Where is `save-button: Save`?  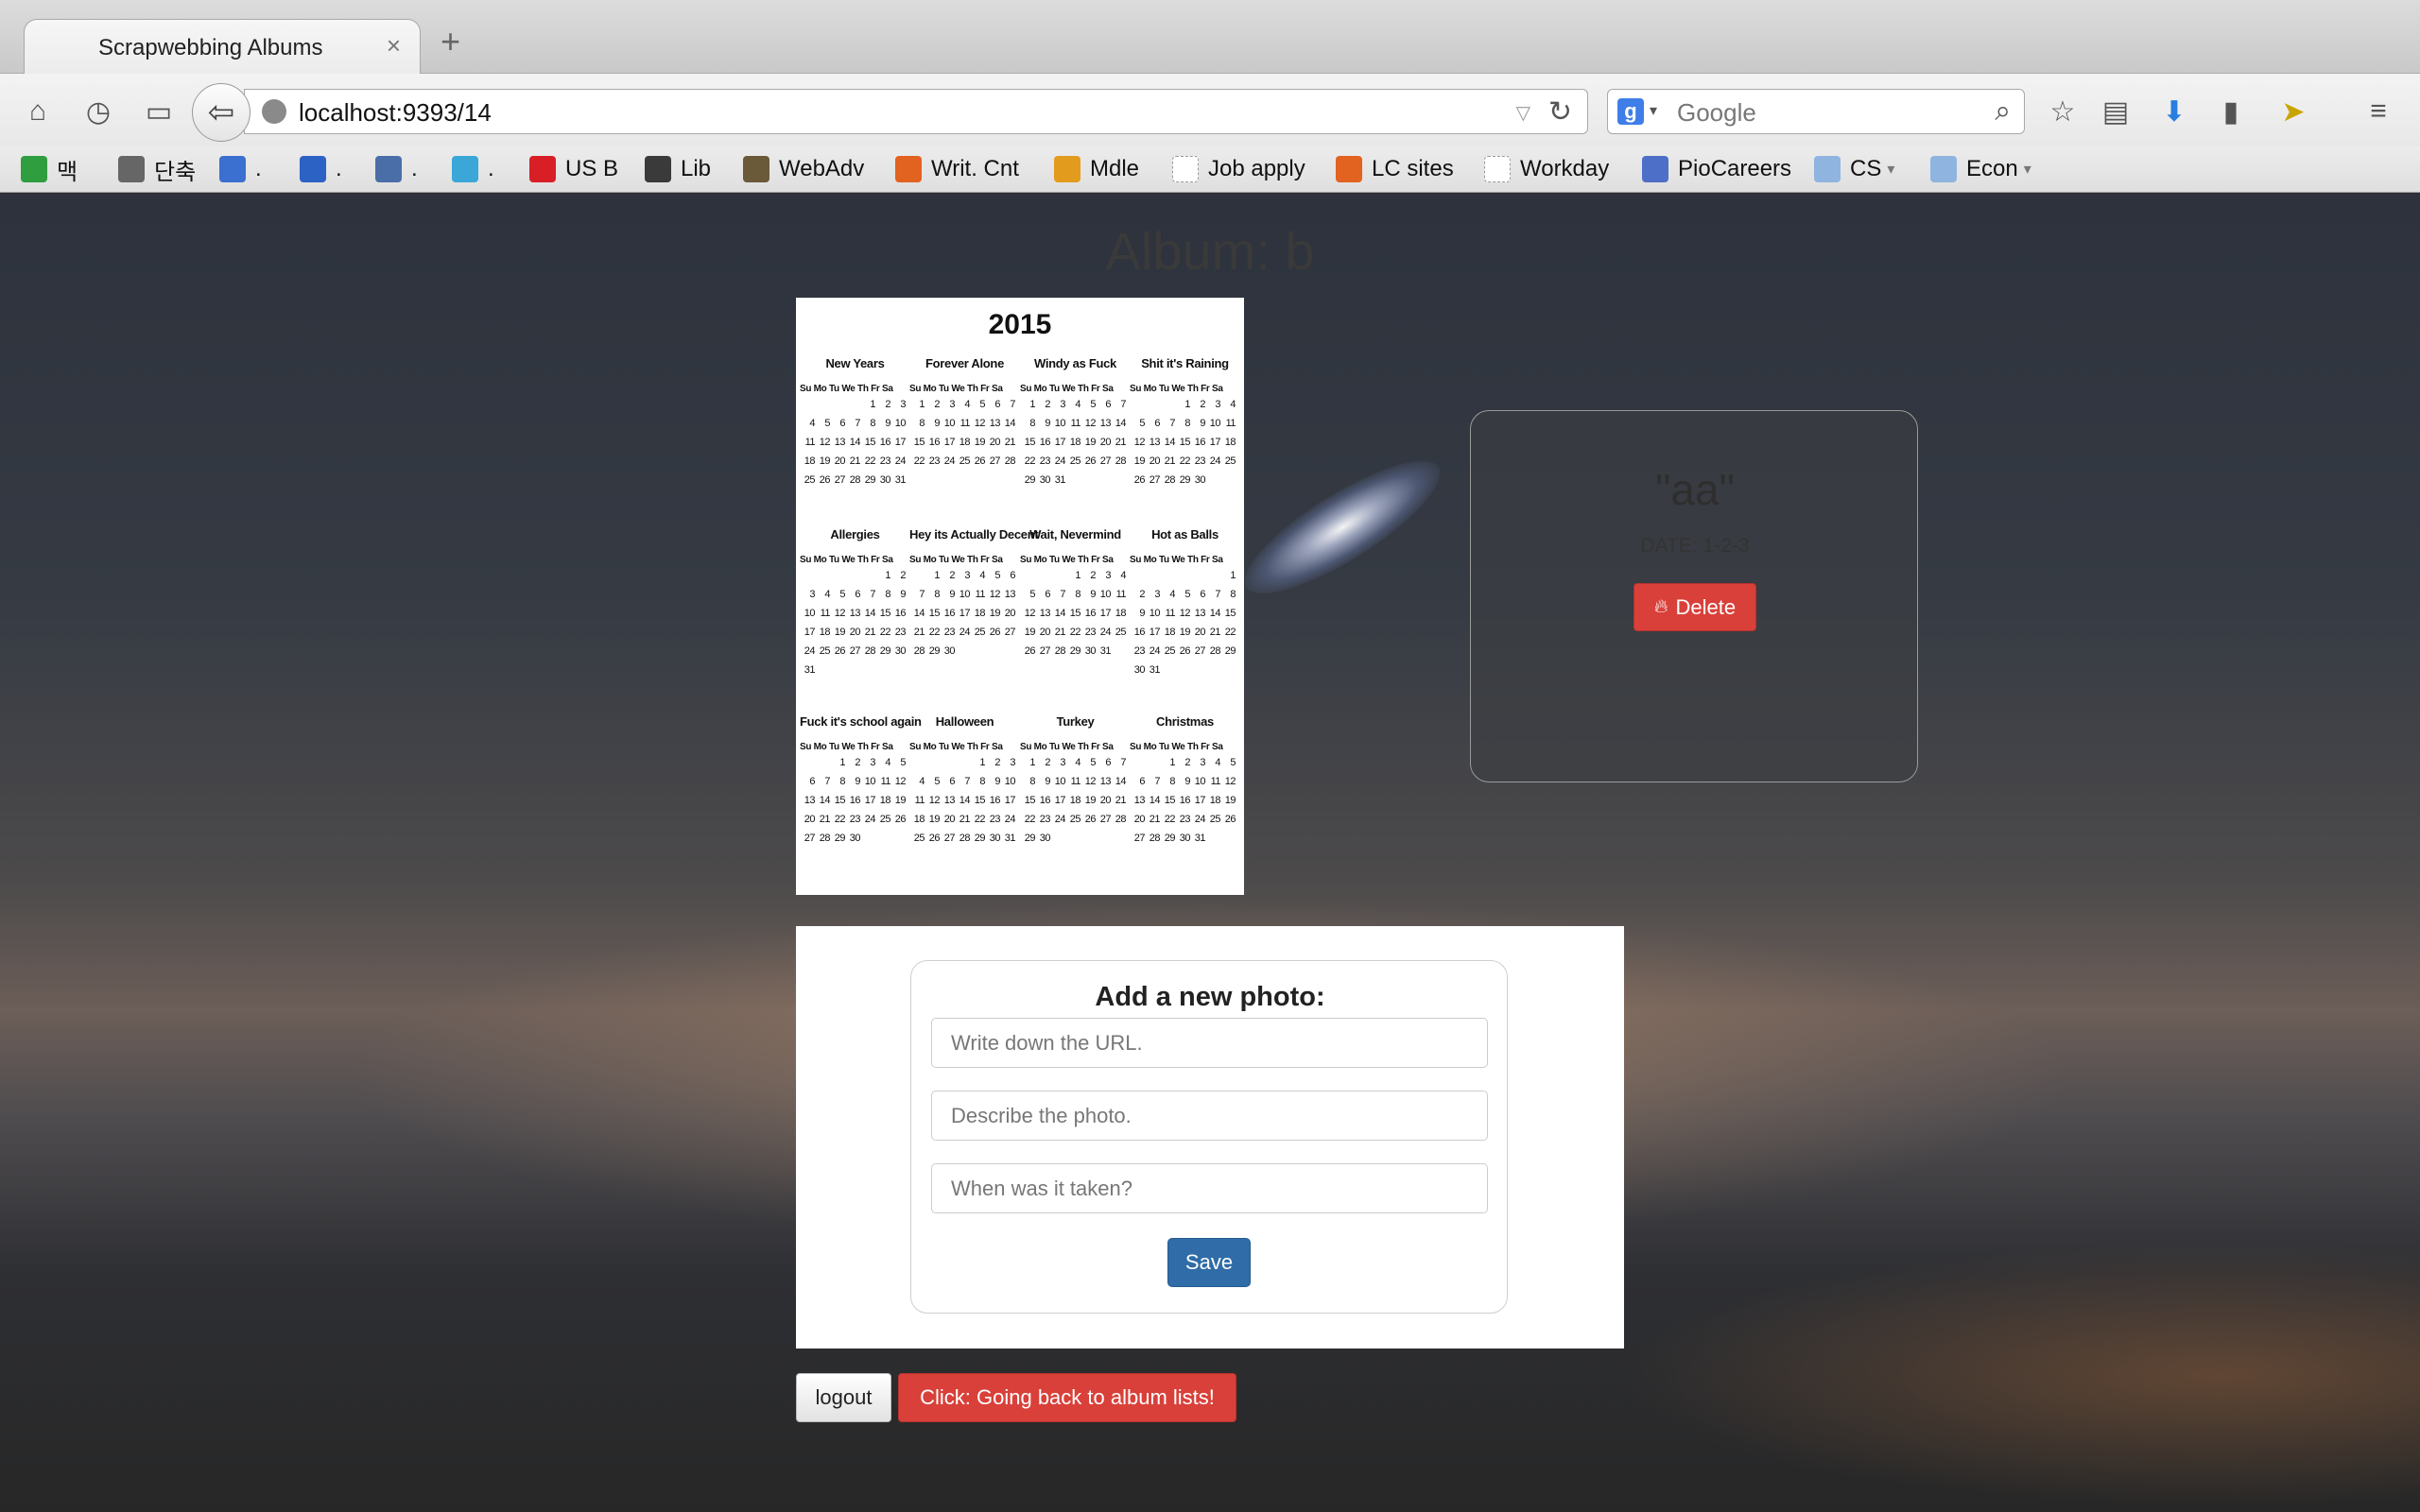 save-button: Save is located at coordinates (1209, 1262).